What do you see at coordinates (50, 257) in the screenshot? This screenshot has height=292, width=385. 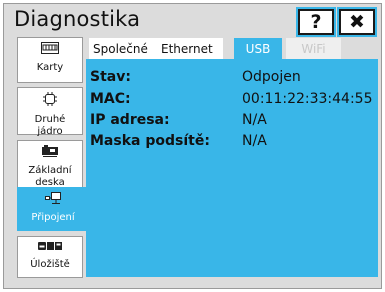 I see `sidebar-item-storage: Úložiště` at bounding box center [50, 257].